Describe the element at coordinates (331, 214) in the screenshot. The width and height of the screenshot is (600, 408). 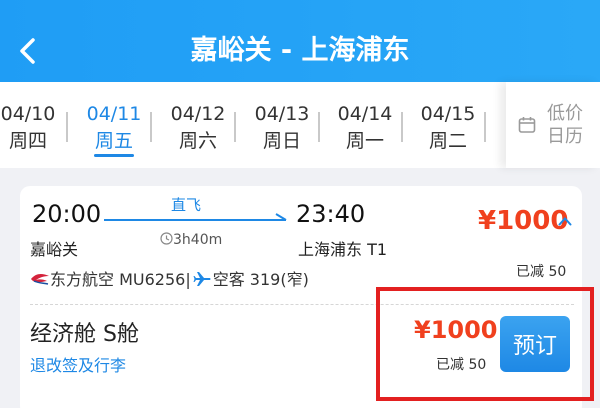
I see `arrival-time: 23:40` at that location.